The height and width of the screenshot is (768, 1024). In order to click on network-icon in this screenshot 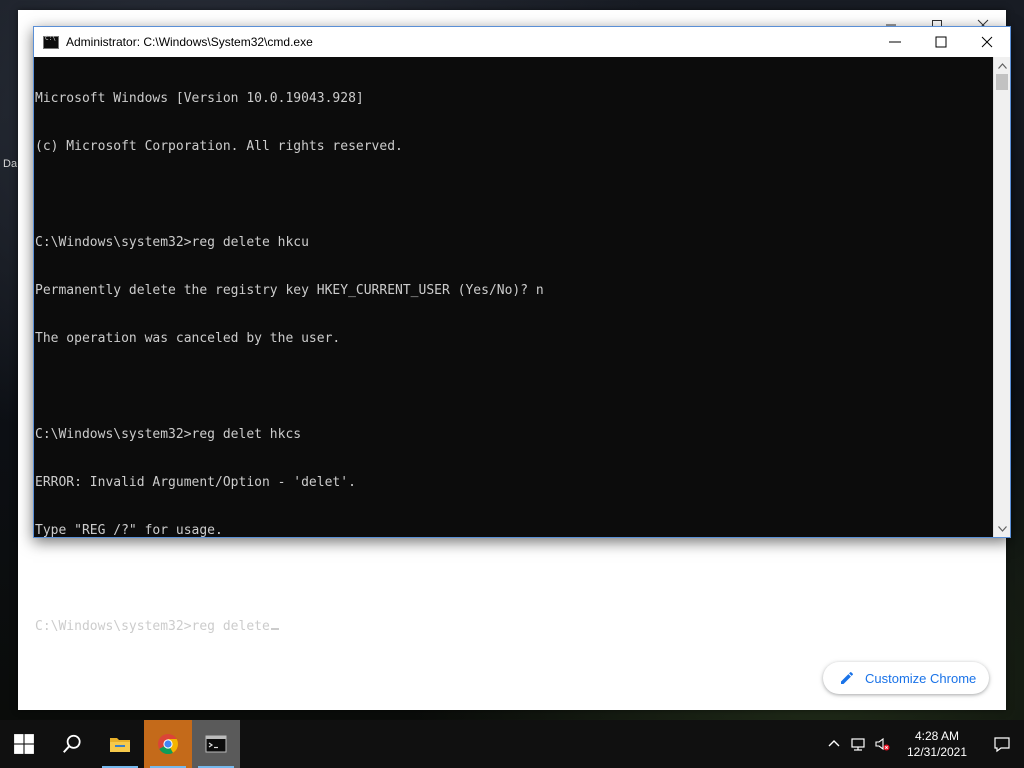, I will do `click(858, 744)`.